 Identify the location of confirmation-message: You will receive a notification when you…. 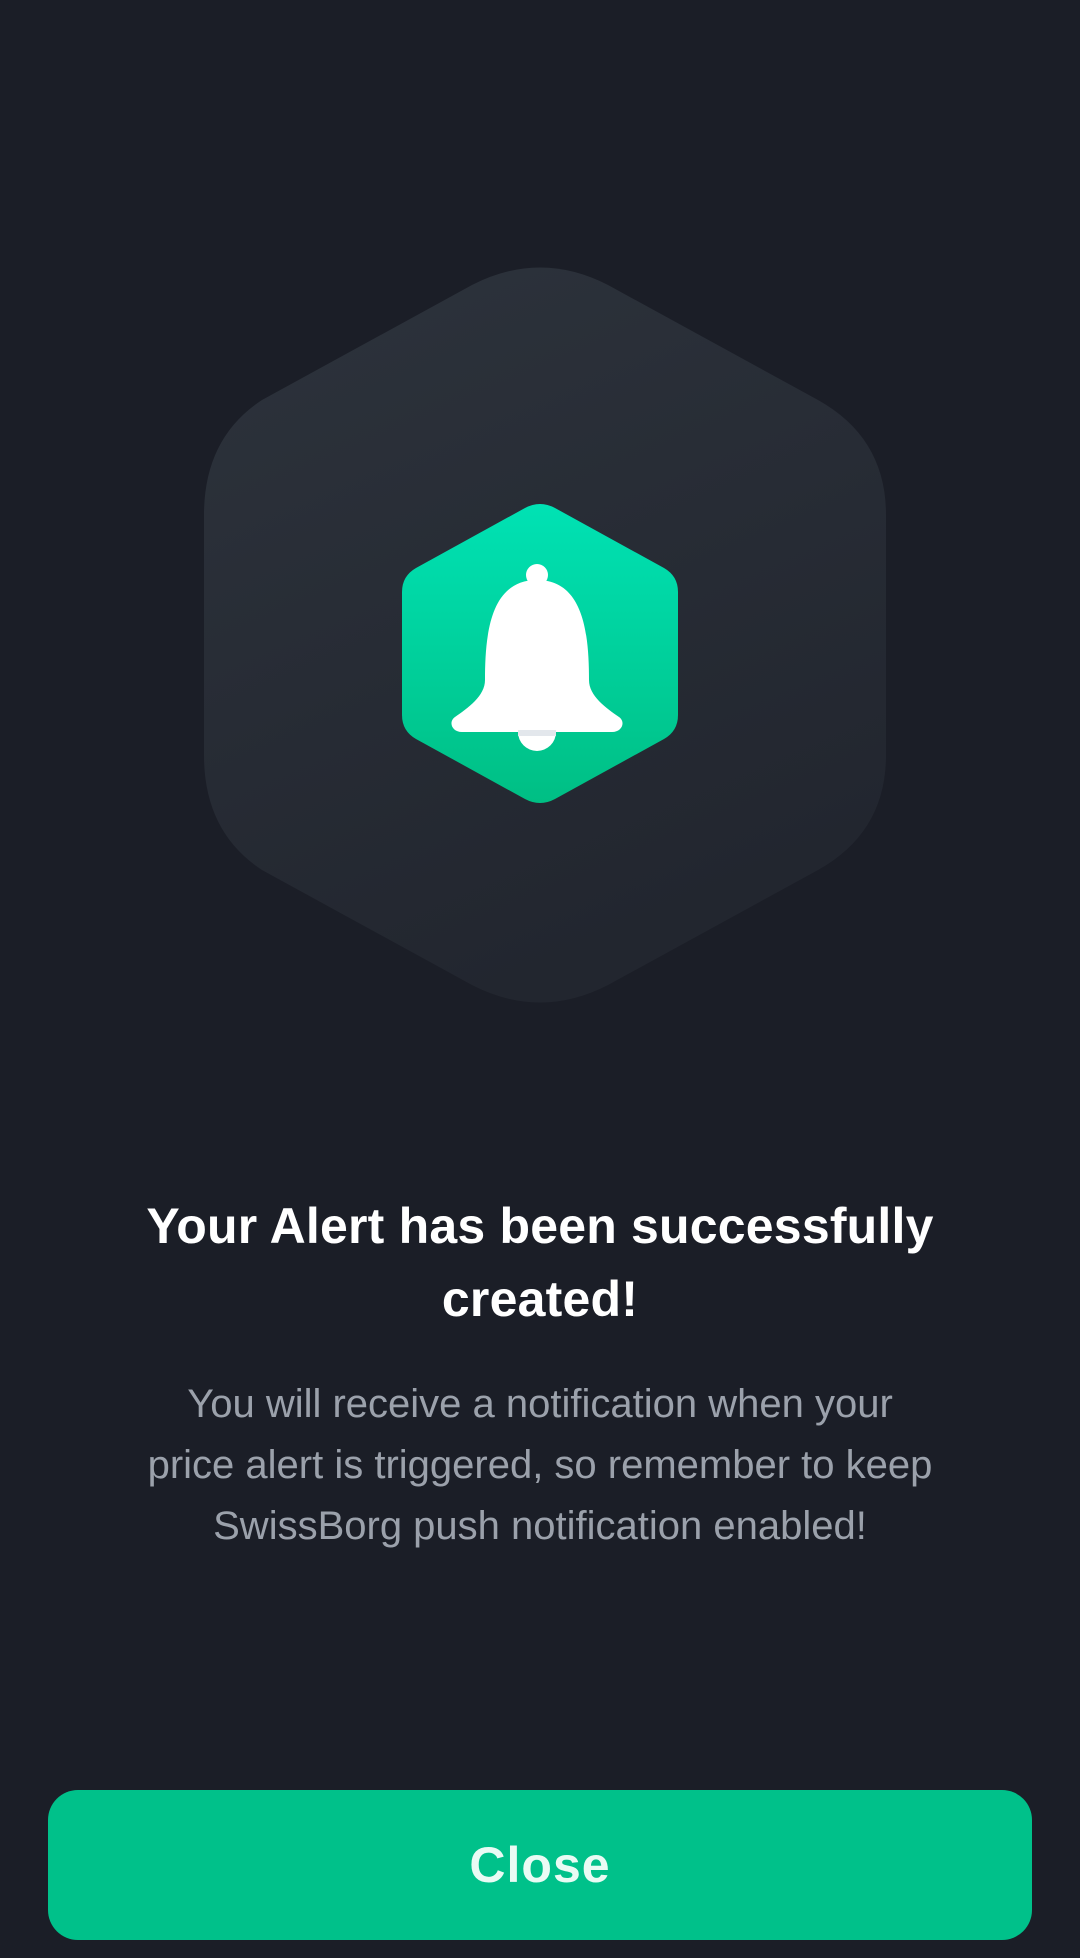
(540, 1465).